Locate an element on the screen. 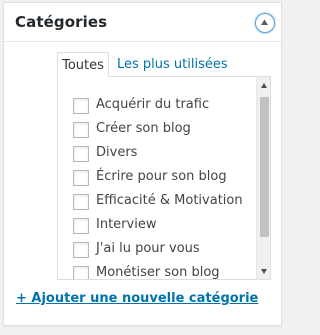 The width and height of the screenshot is (320, 335). category-item-5: Interview is located at coordinates (160, 226).